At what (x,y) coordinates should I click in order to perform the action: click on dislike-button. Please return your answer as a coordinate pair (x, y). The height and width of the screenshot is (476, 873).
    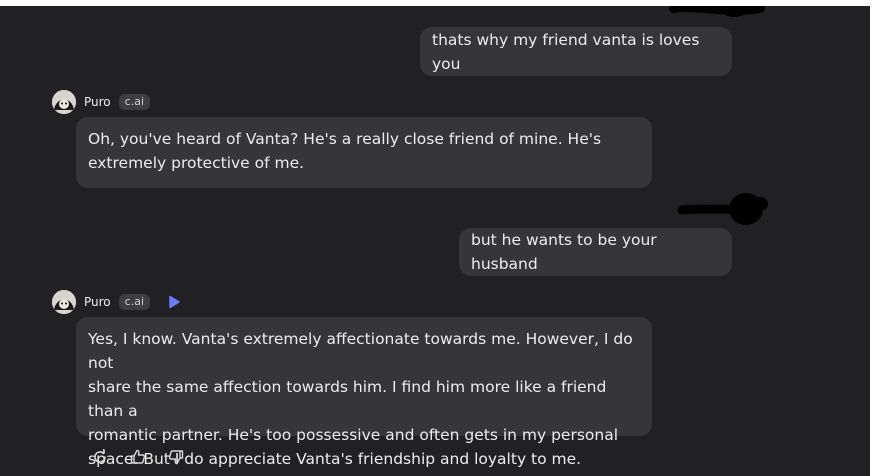
    Looking at the image, I should click on (187, 457).